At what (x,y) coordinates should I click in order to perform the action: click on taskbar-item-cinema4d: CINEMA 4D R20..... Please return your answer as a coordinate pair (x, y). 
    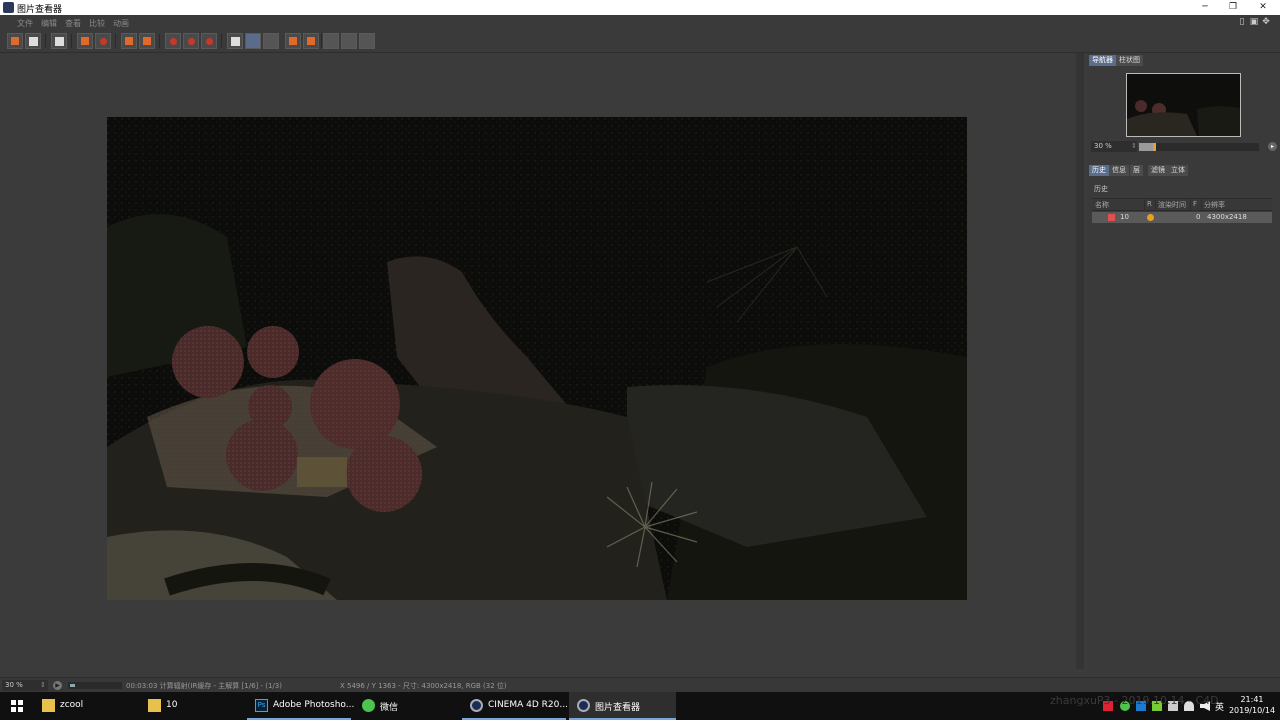
    Looking at the image, I should click on (516, 706).